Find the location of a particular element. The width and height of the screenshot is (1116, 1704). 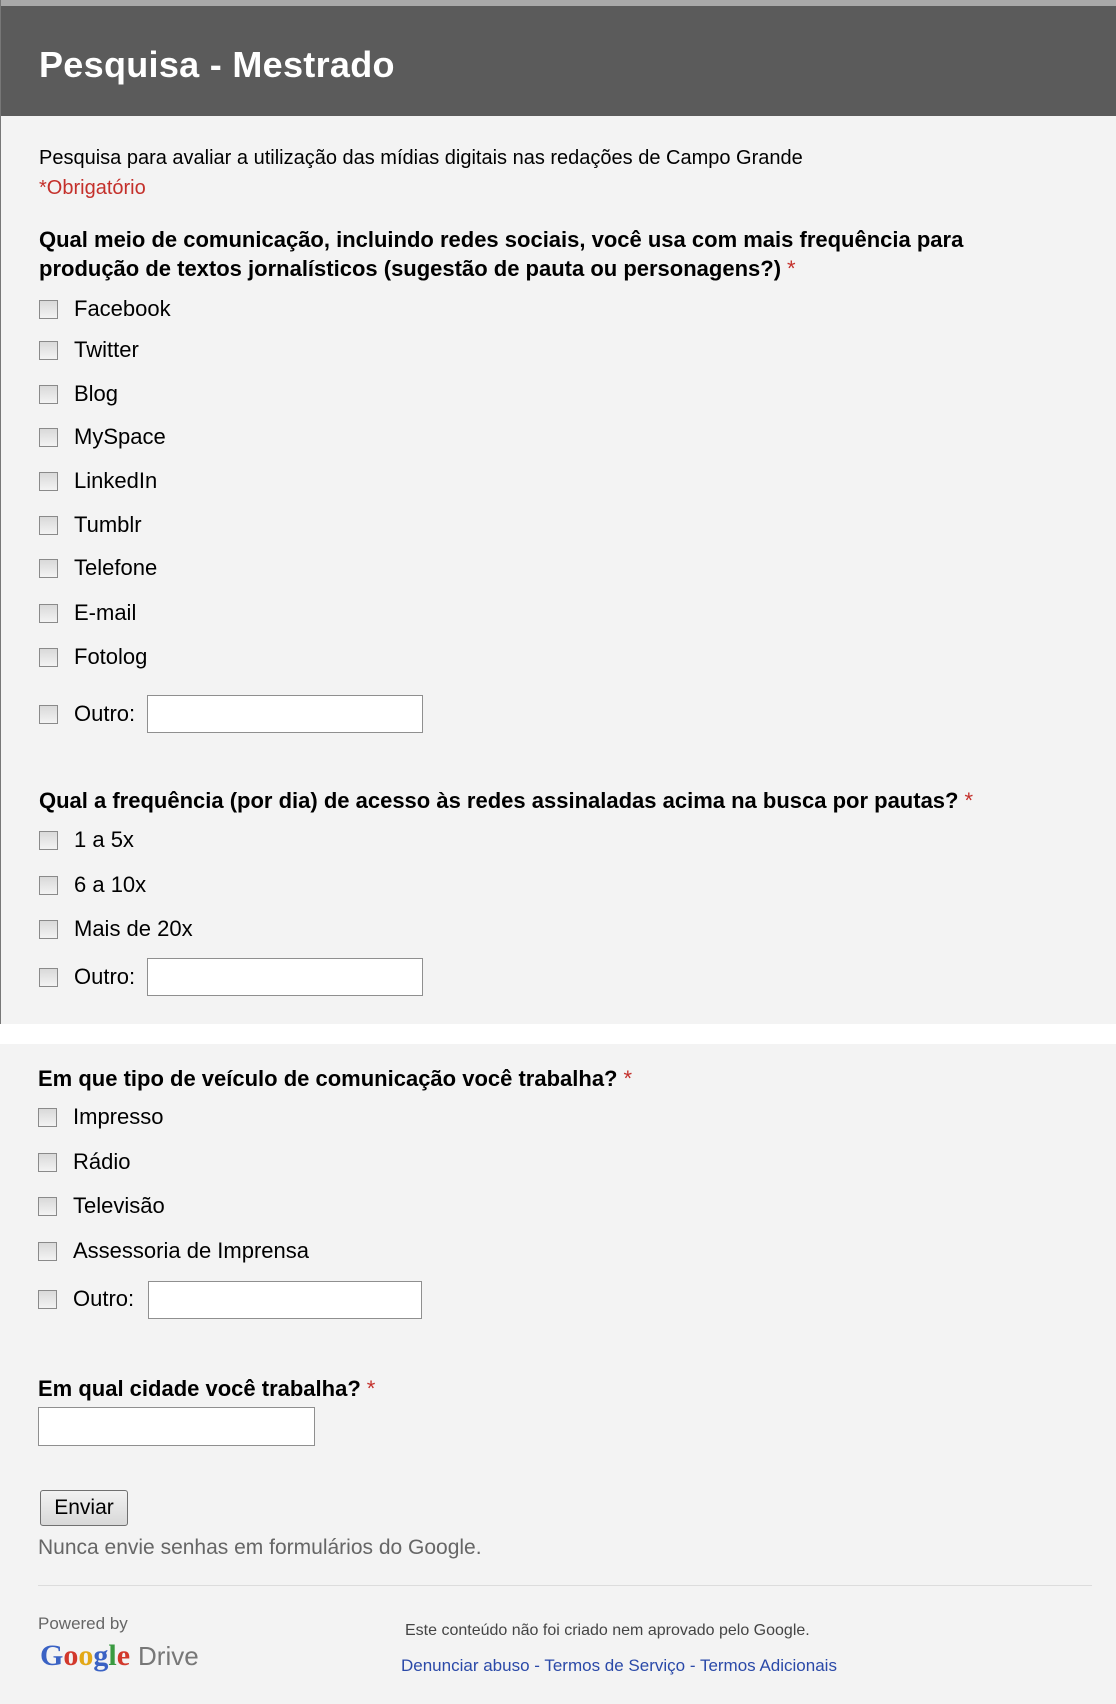

option-6-a-10x: 6 a 10x is located at coordinates (92, 885).